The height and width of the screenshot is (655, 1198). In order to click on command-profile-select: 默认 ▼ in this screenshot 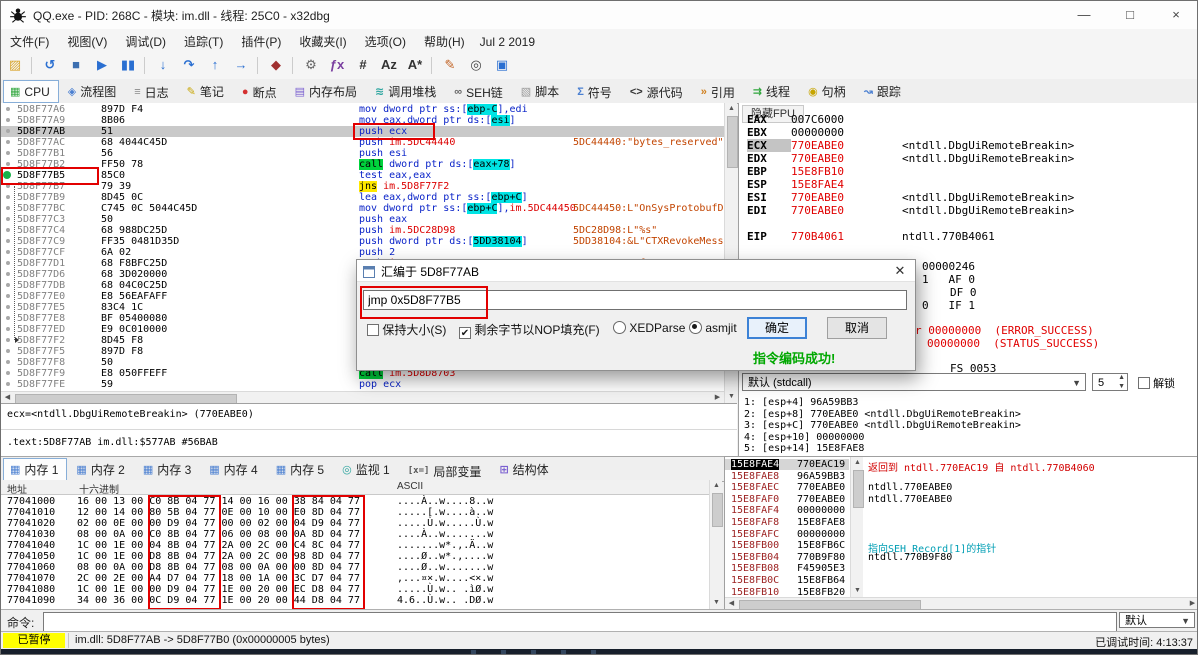, I will do `click(1157, 620)`.